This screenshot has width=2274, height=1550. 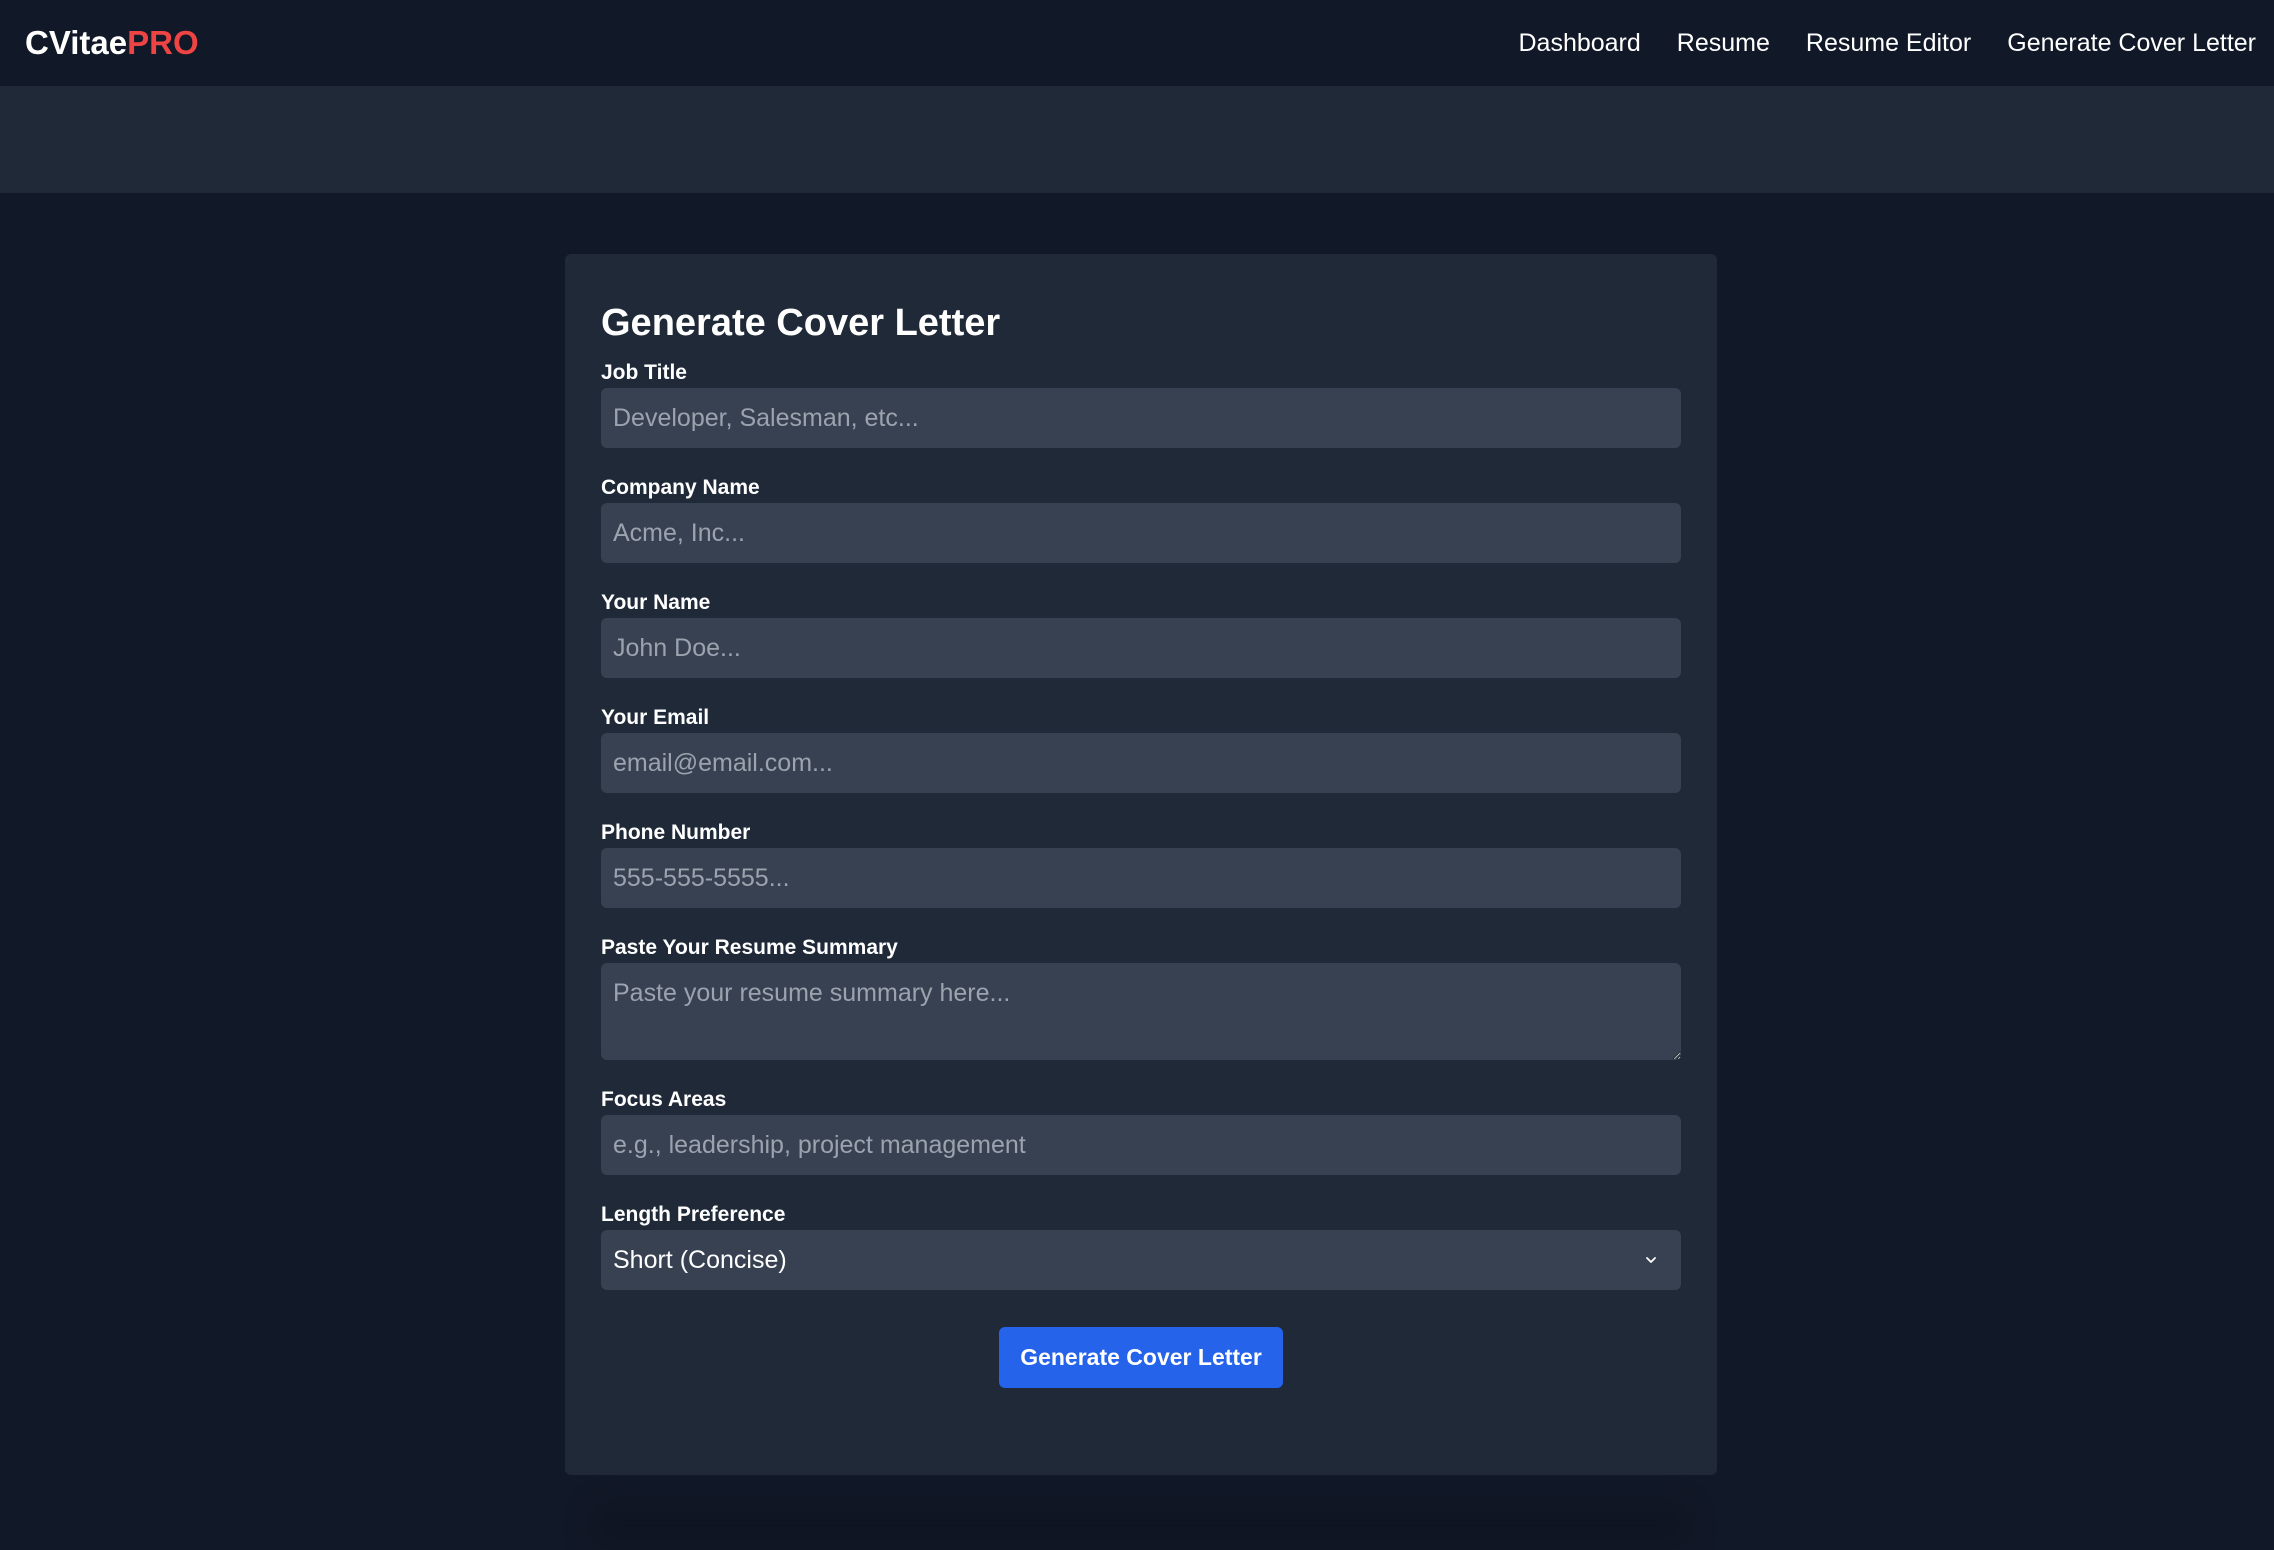 I want to click on length-preference-field: Length Preference Short (Concise), so click(x=1141, y=1245).